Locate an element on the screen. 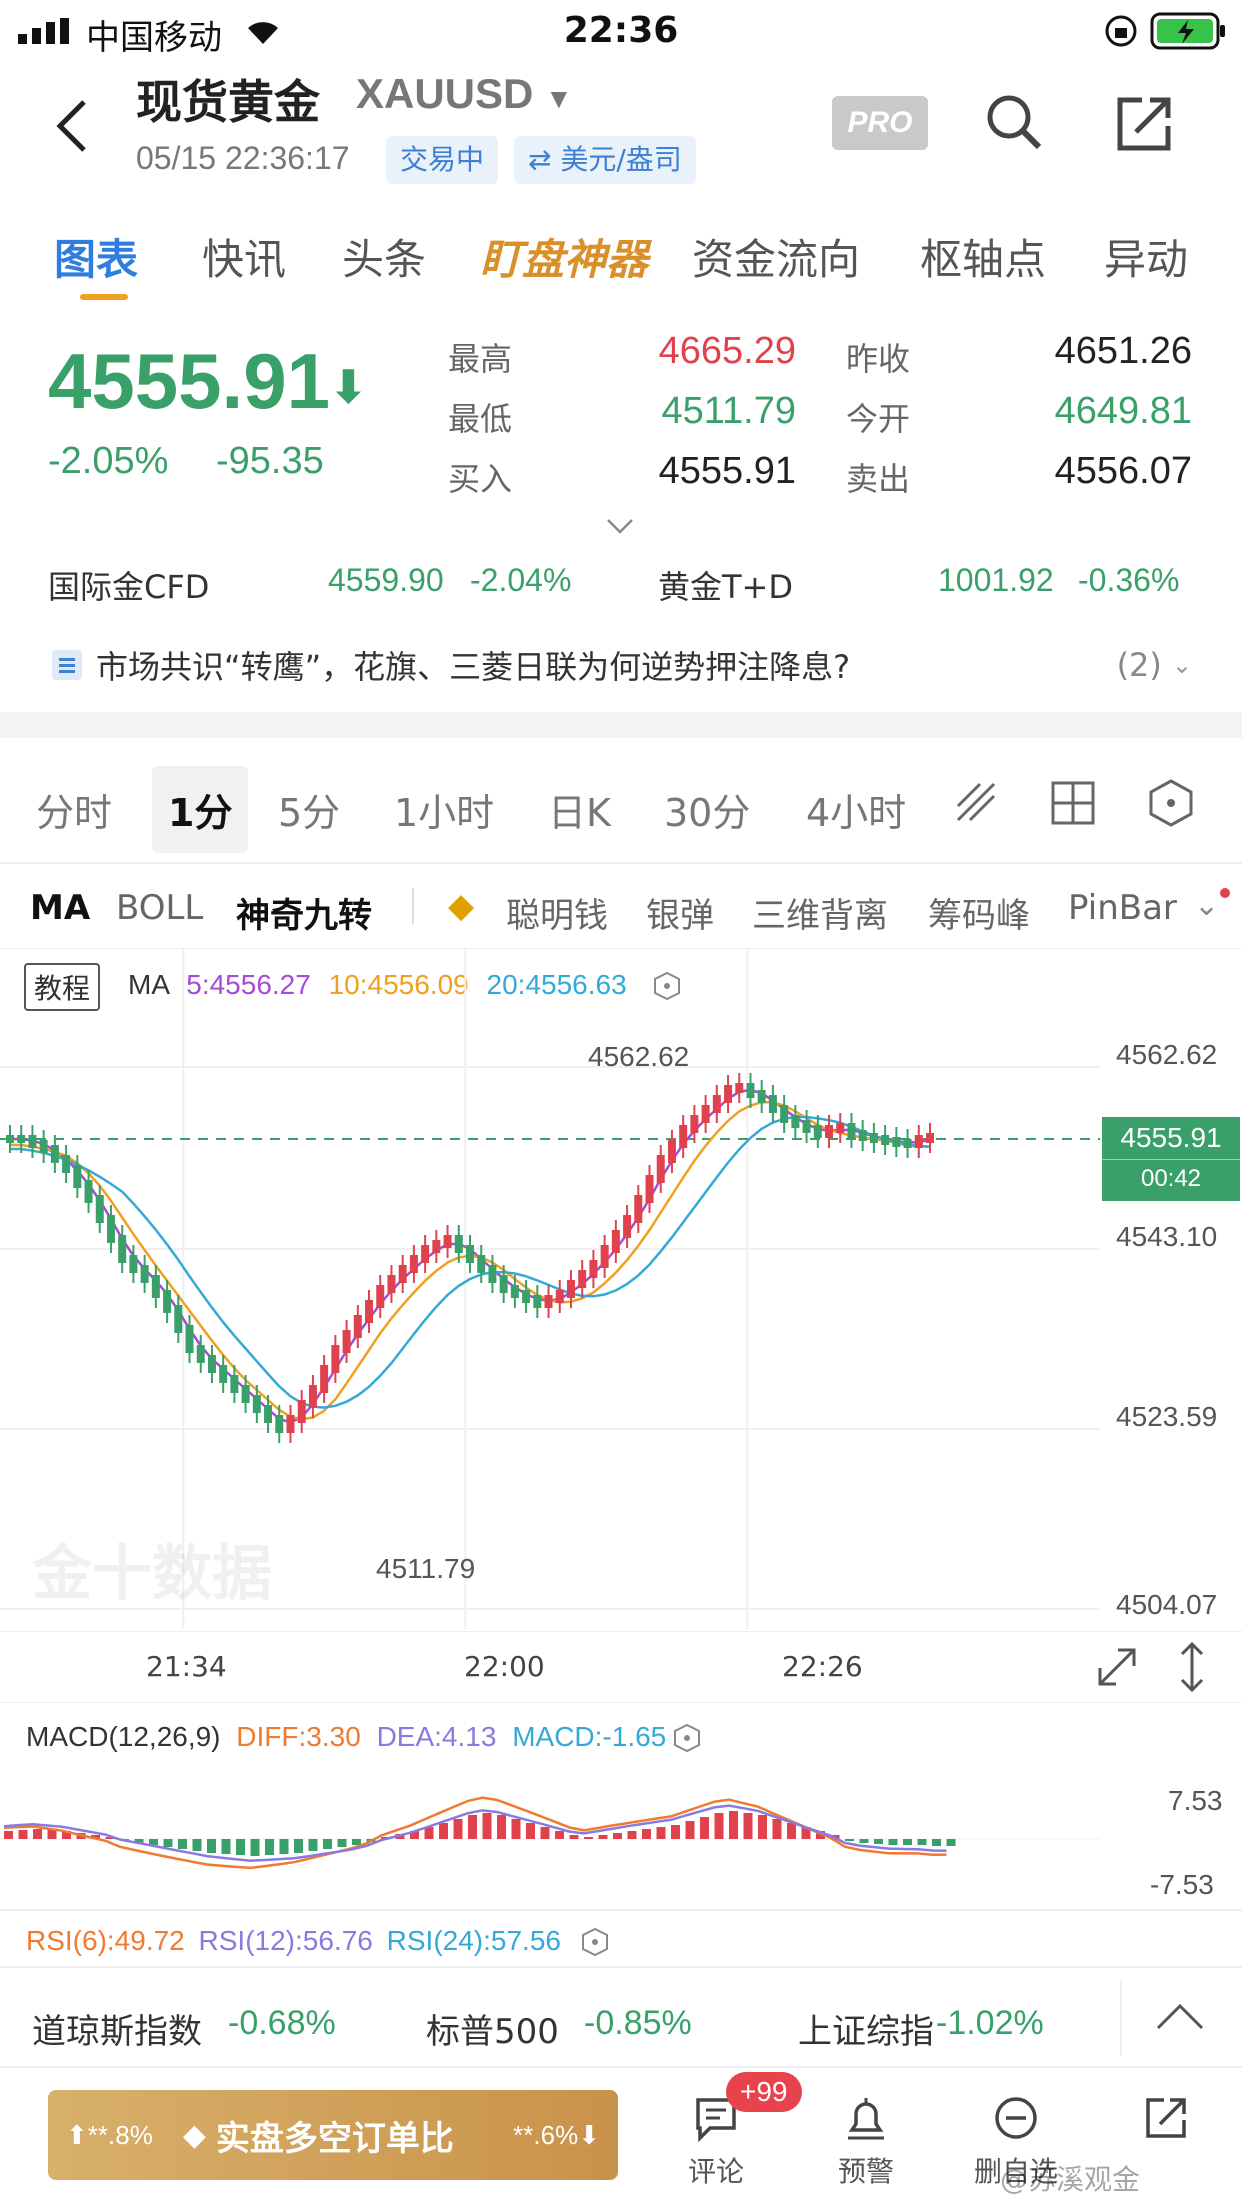 Image resolution: width=1242 pixels, height=2208 pixels. draw-tool-icon is located at coordinates (976, 802).